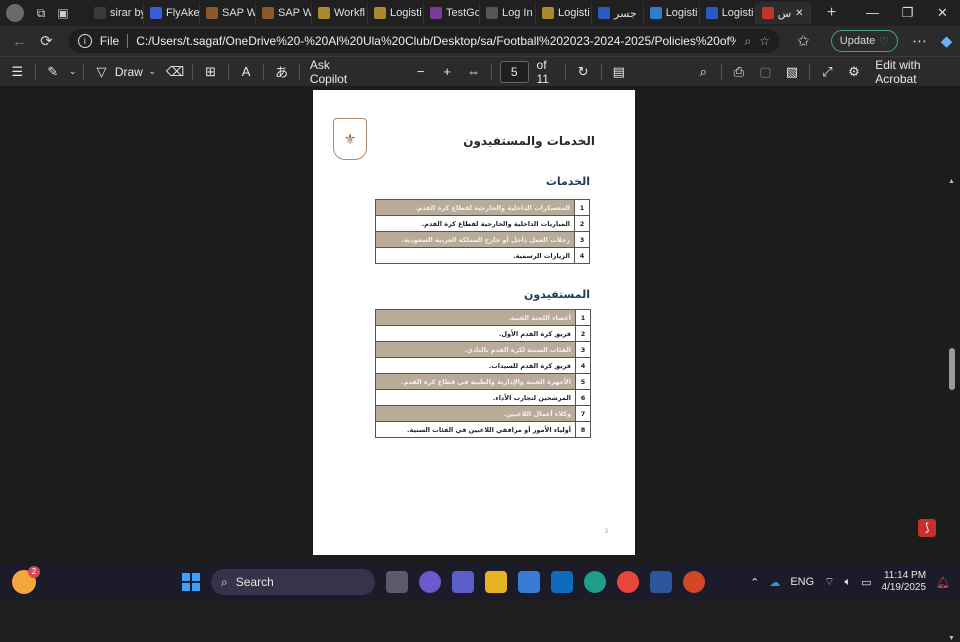 The height and width of the screenshot is (642, 960). What do you see at coordinates (340, 13) in the screenshot?
I see `browser-tab: Workfl` at bounding box center [340, 13].